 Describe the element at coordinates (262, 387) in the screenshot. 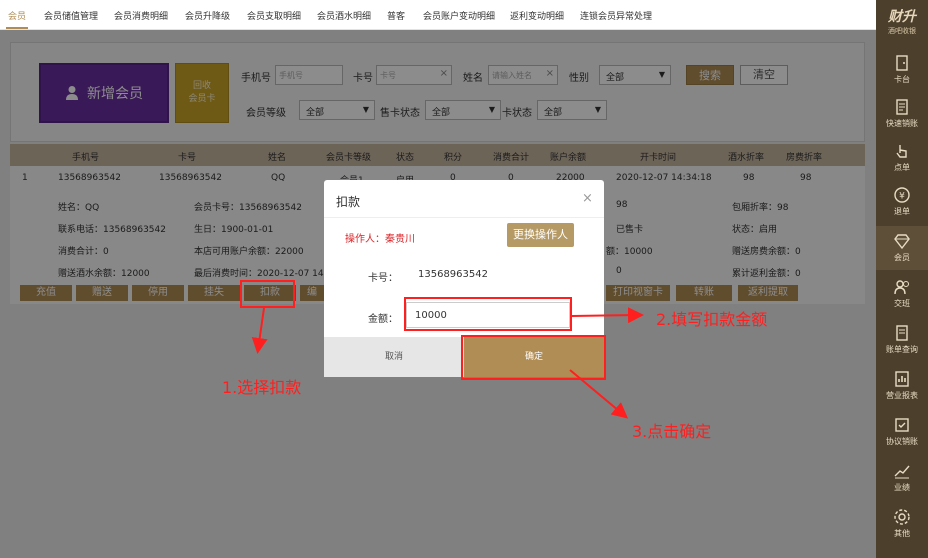

I see `annotation-step1: 1.选择扣款` at that location.